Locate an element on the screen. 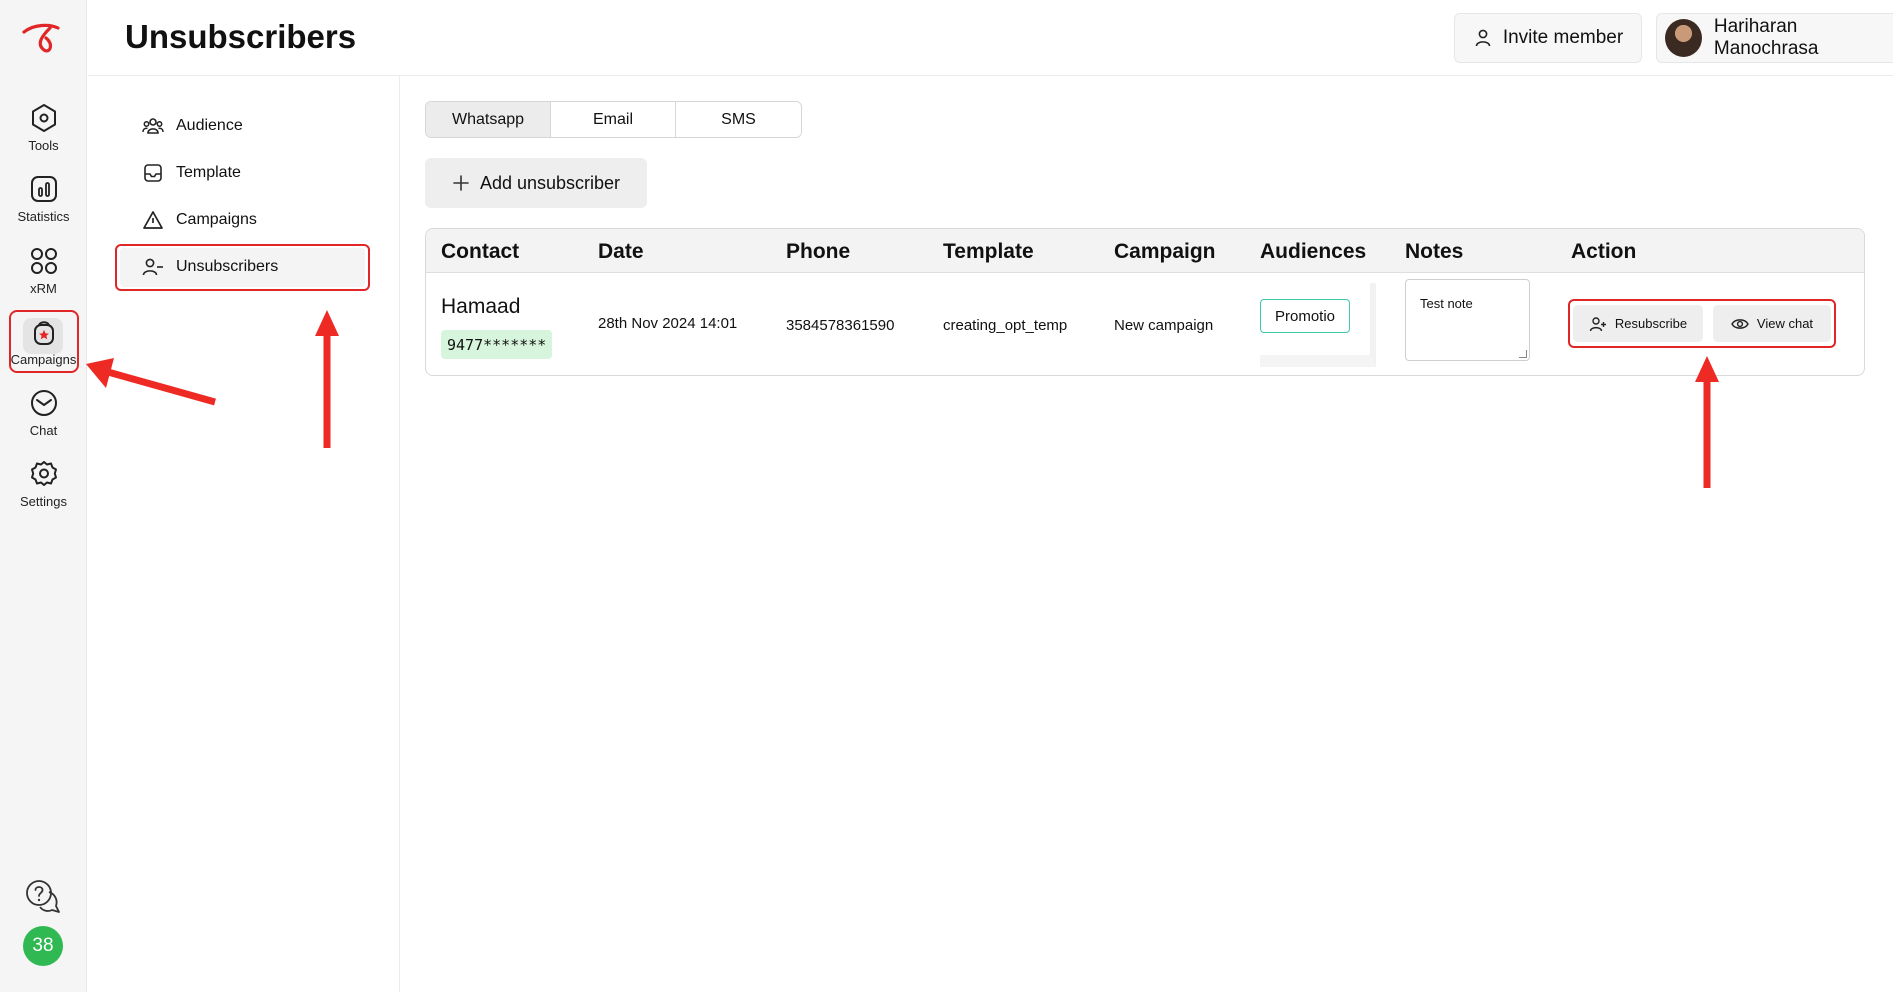 This screenshot has width=1893, height=992. audiences-cell: Promotio is located at coordinates (1318, 325).